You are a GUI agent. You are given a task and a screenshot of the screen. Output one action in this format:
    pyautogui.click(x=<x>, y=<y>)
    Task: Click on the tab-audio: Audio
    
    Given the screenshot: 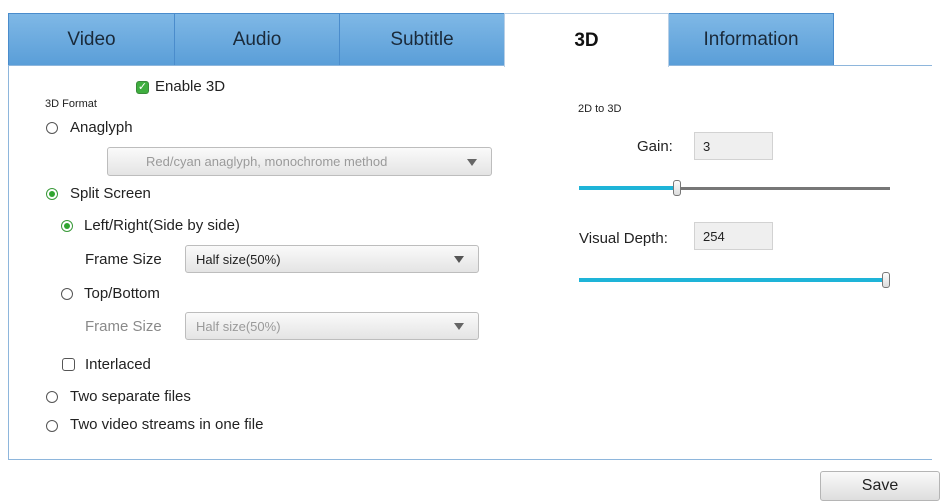 What is the action you would take?
    pyautogui.click(x=257, y=39)
    